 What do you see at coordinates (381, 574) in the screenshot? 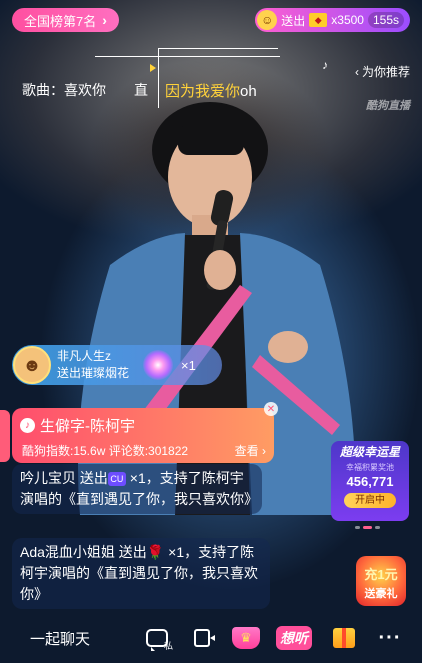
I see `recharge-top-text: 充1元` at bounding box center [381, 574].